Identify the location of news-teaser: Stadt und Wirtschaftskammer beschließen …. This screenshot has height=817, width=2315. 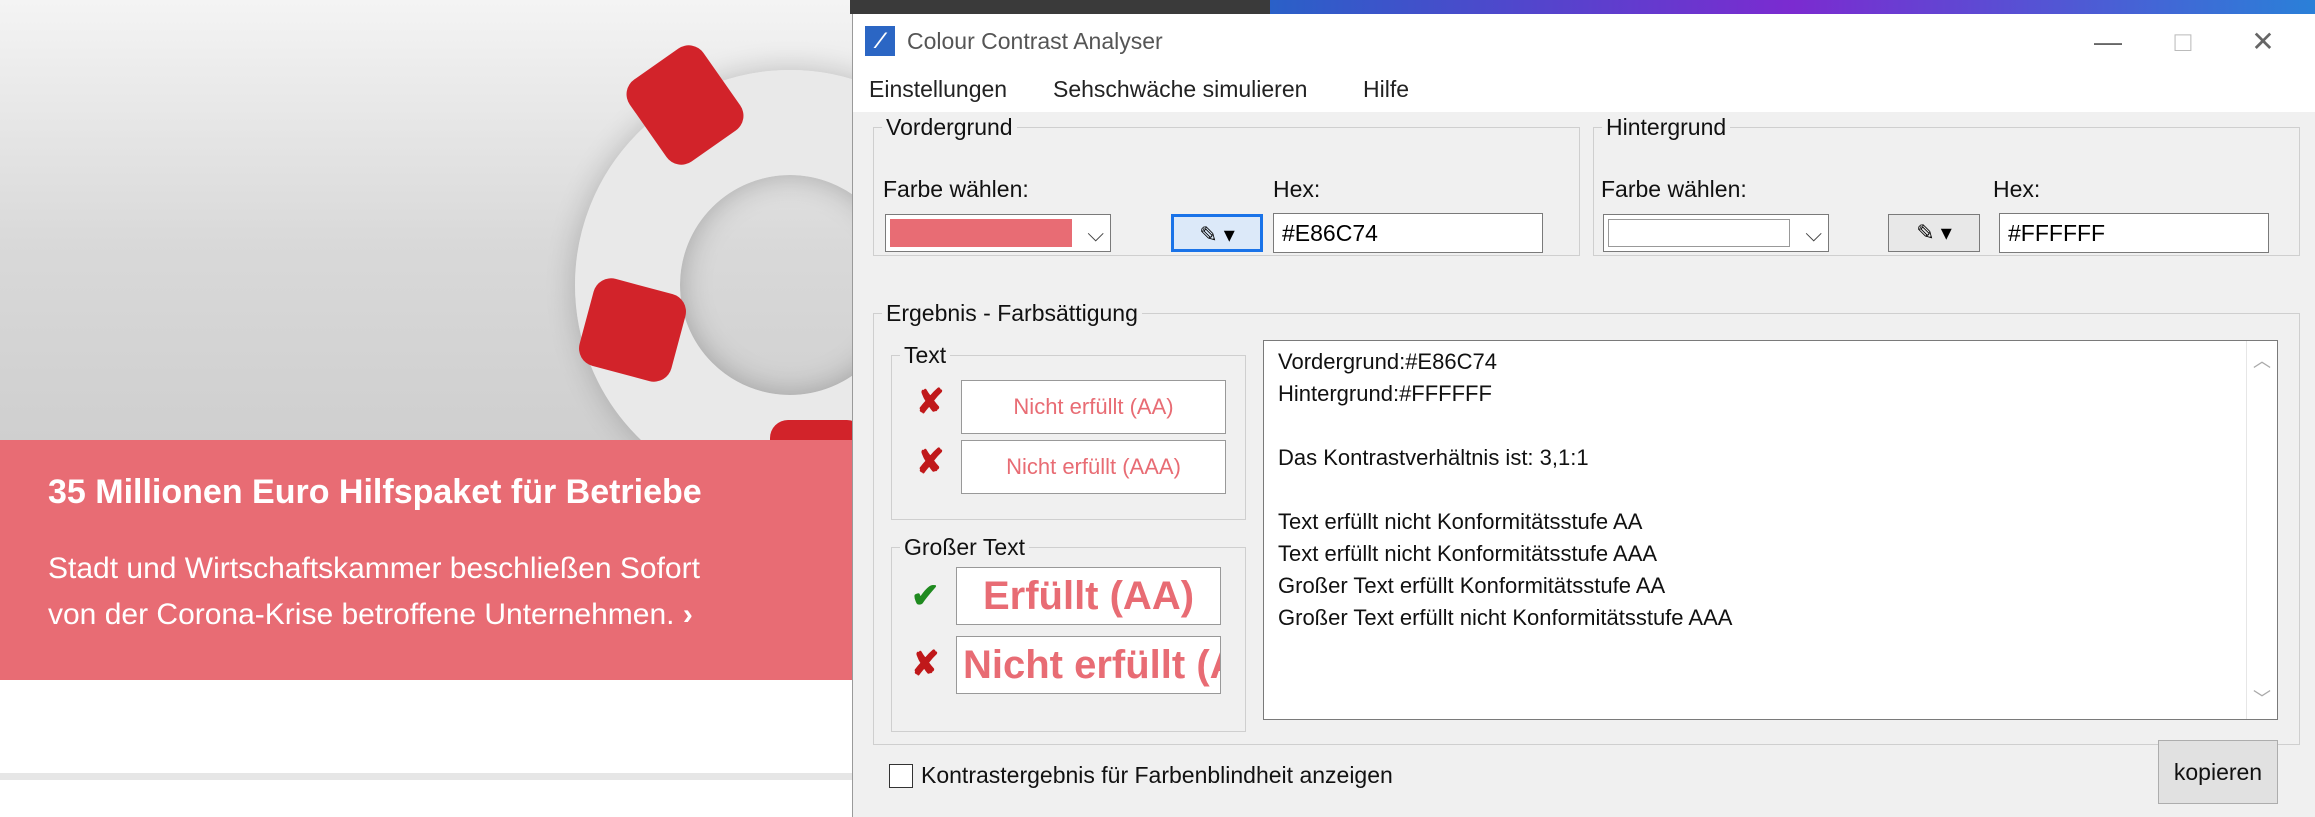
(458, 592).